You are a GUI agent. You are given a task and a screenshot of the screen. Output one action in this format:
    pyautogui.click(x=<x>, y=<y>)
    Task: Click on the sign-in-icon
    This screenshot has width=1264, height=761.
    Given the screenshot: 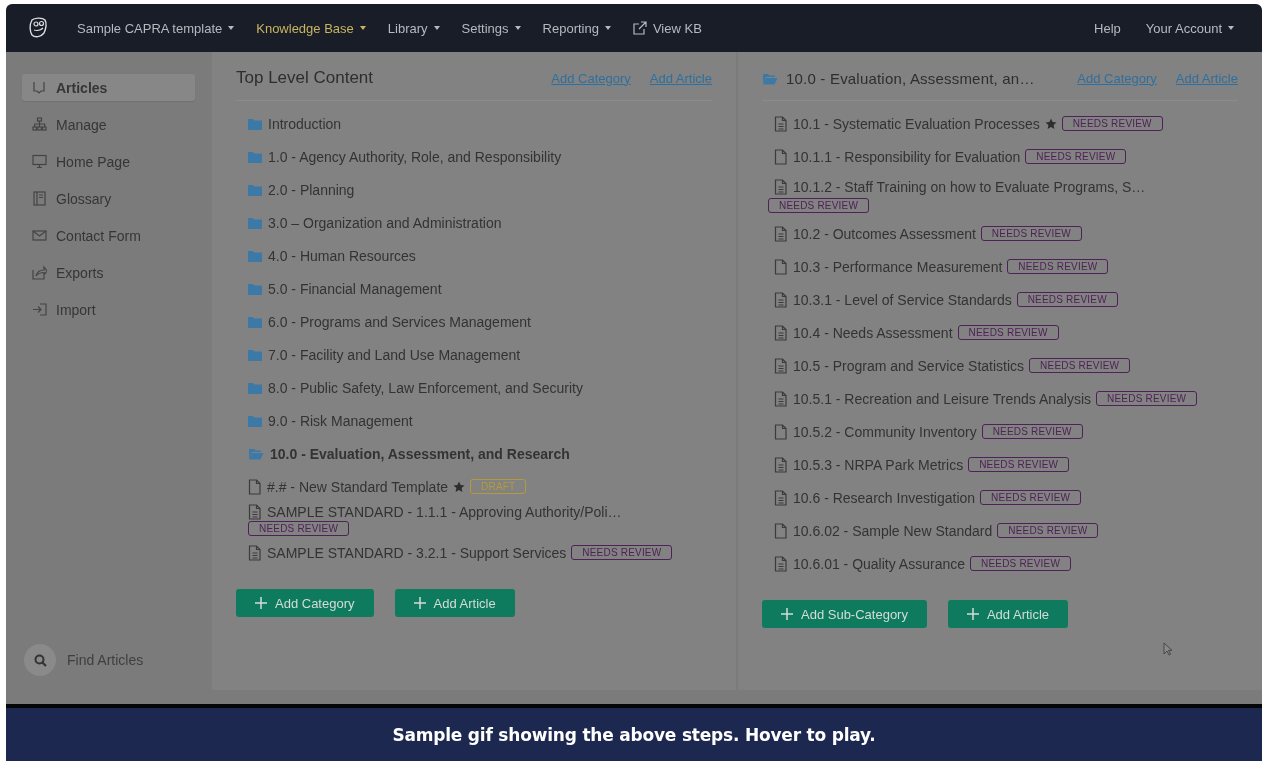 What is the action you would take?
    pyautogui.click(x=39, y=309)
    